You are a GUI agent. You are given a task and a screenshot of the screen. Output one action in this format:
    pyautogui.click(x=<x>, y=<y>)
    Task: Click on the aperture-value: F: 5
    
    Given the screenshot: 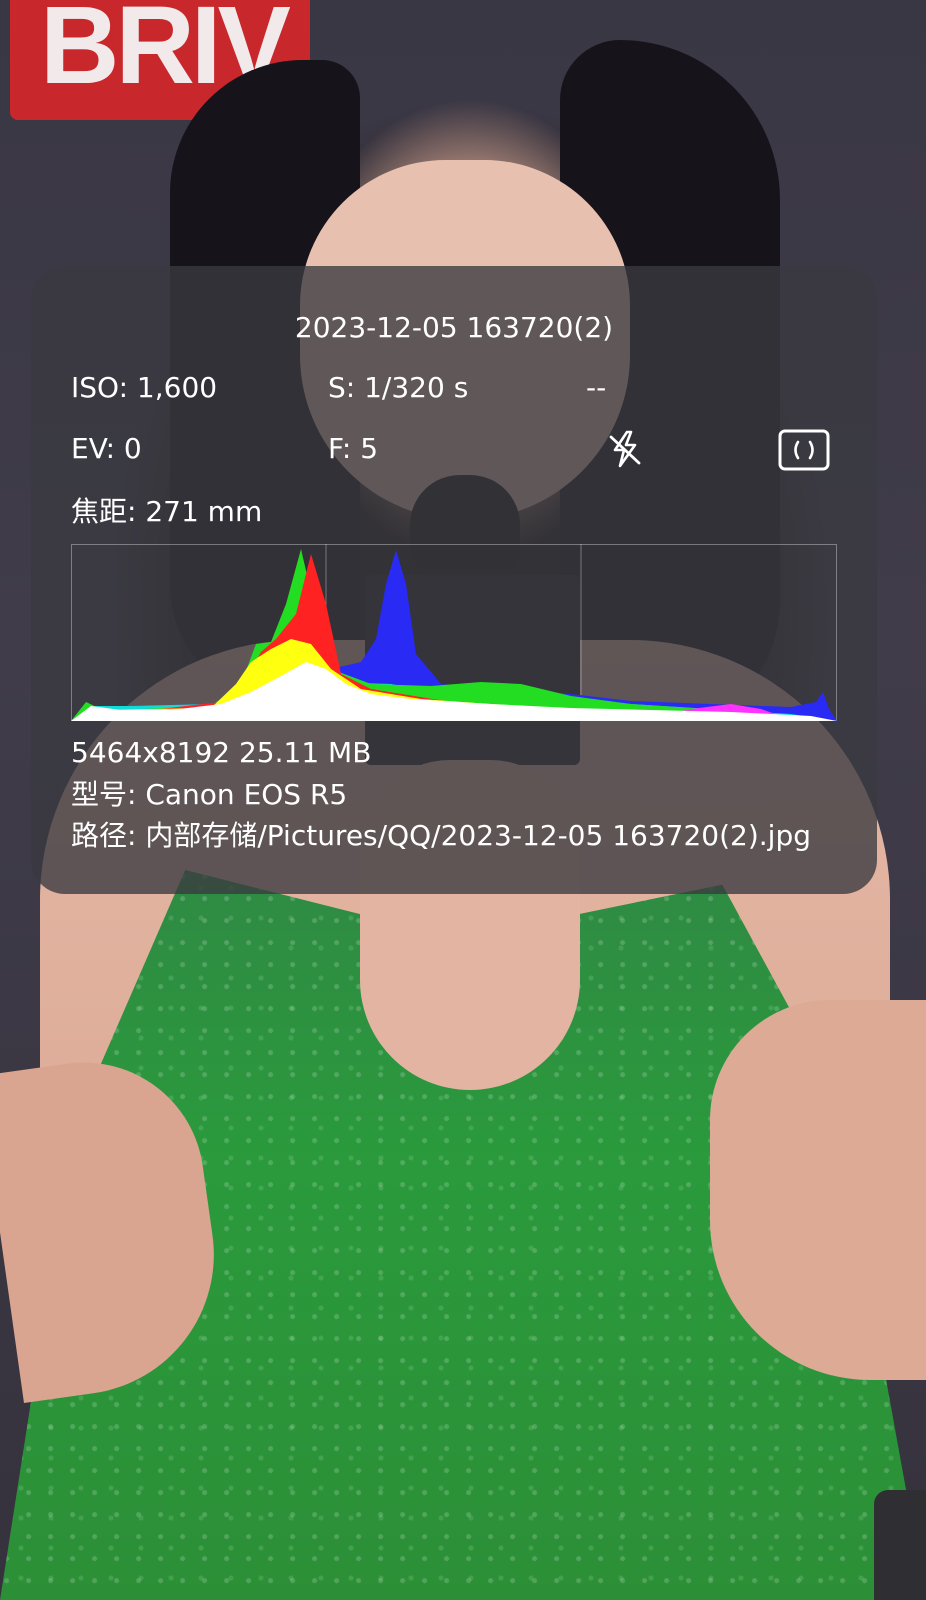 What is the action you would take?
    pyautogui.click(x=353, y=448)
    